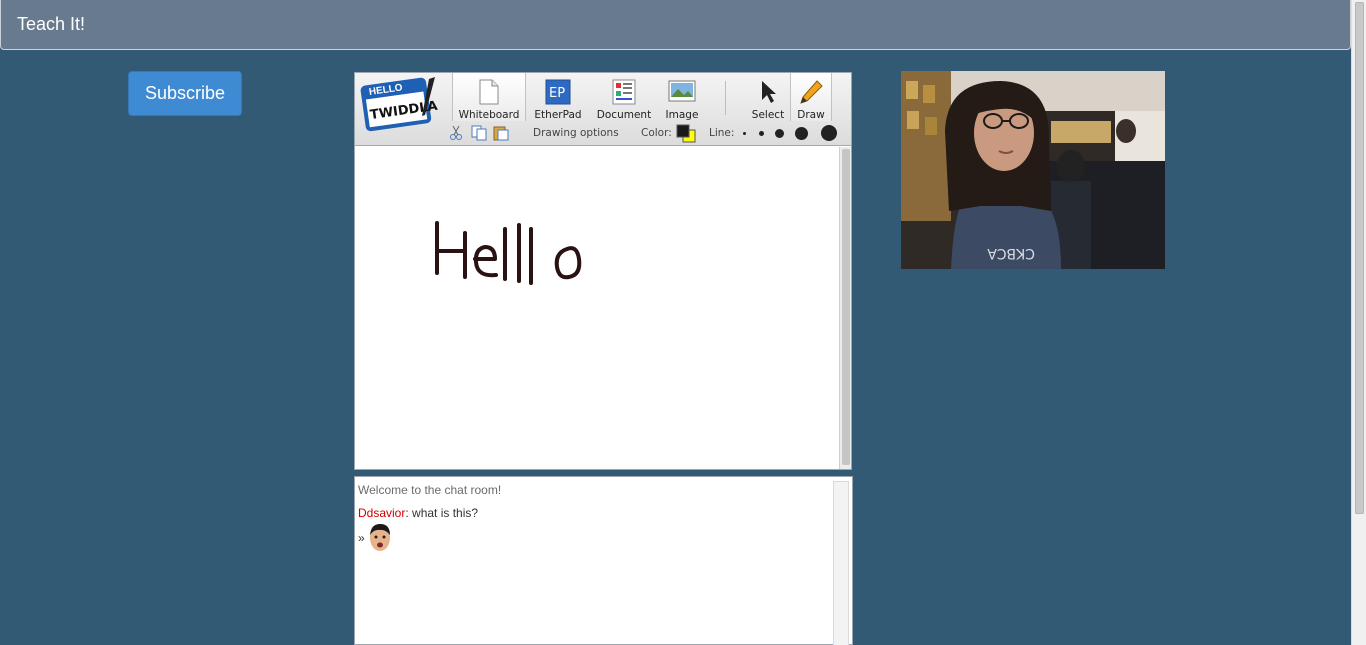  I want to click on chat-scrollbar, so click(841, 563).